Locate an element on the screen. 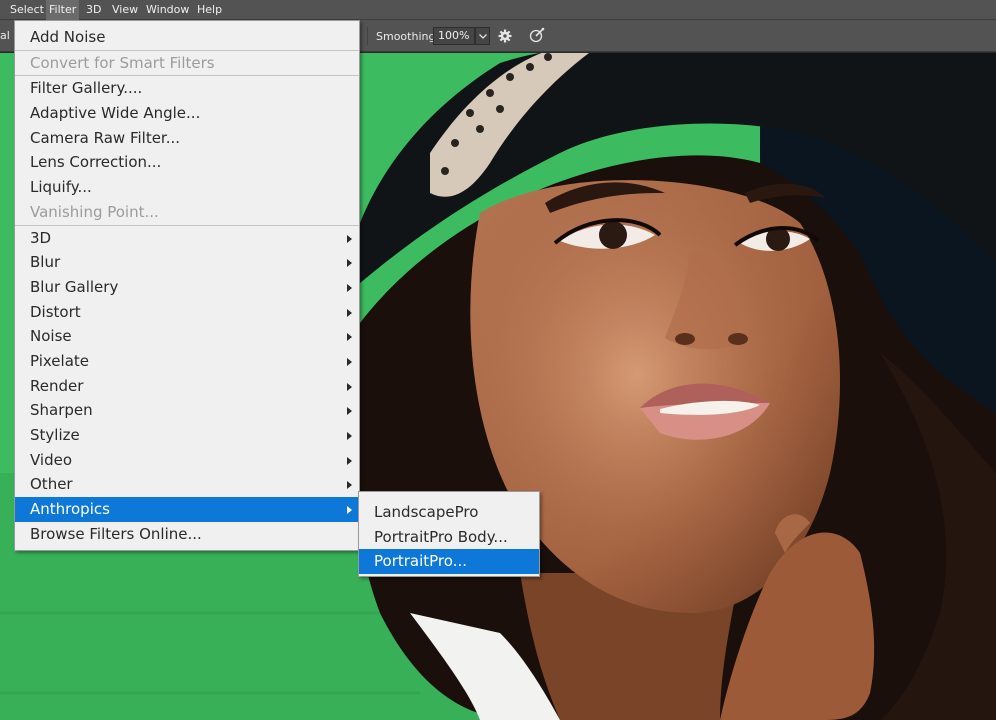 The width and height of the screenshot is (996, 720). menu-item-add-noise: Add Noise is located at coordinates (187, 37).